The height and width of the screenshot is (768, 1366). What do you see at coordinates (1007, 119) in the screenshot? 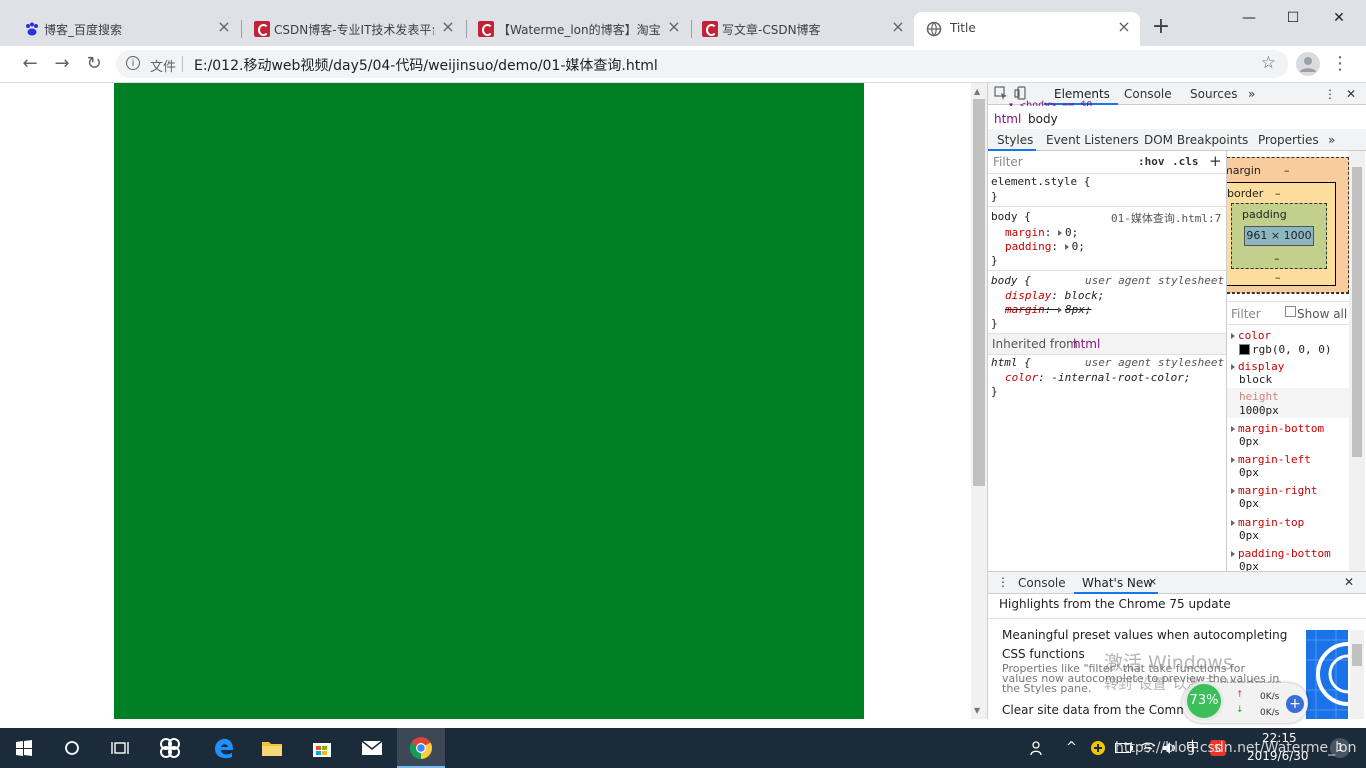
I see `breadcrumb-html: html` at bounding box center [1007, 119].